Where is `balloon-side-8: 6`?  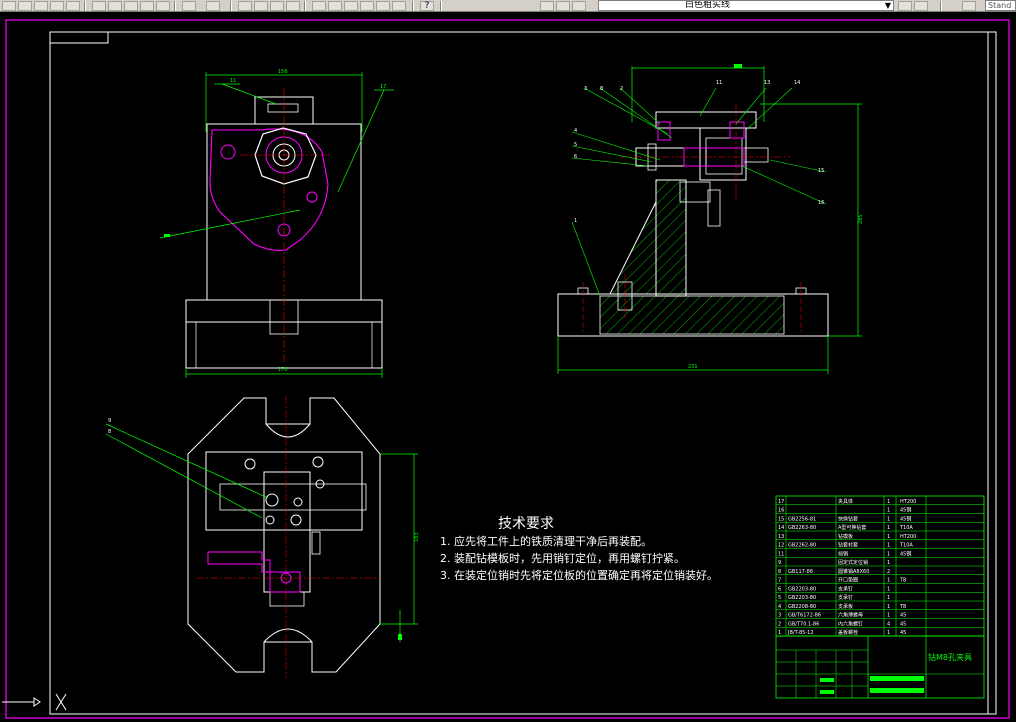 balloon-side-8: 6 is located at coordinates (575, 157).